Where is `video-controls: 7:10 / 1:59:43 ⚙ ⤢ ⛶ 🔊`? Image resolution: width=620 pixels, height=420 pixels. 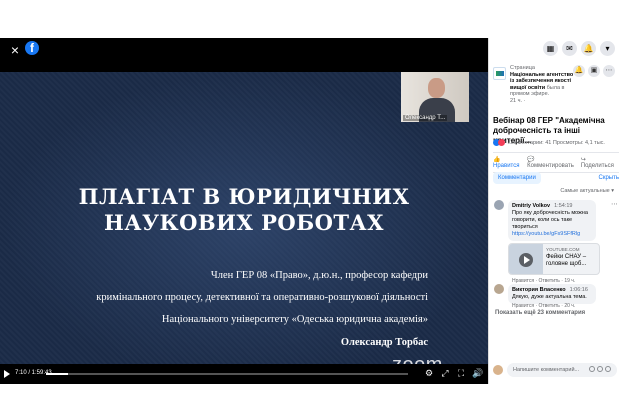 video-controls: 7:10 / 1:59:43 ⚙ ⤢ ⛶ 🔊 is located at coordinates (244, 374).